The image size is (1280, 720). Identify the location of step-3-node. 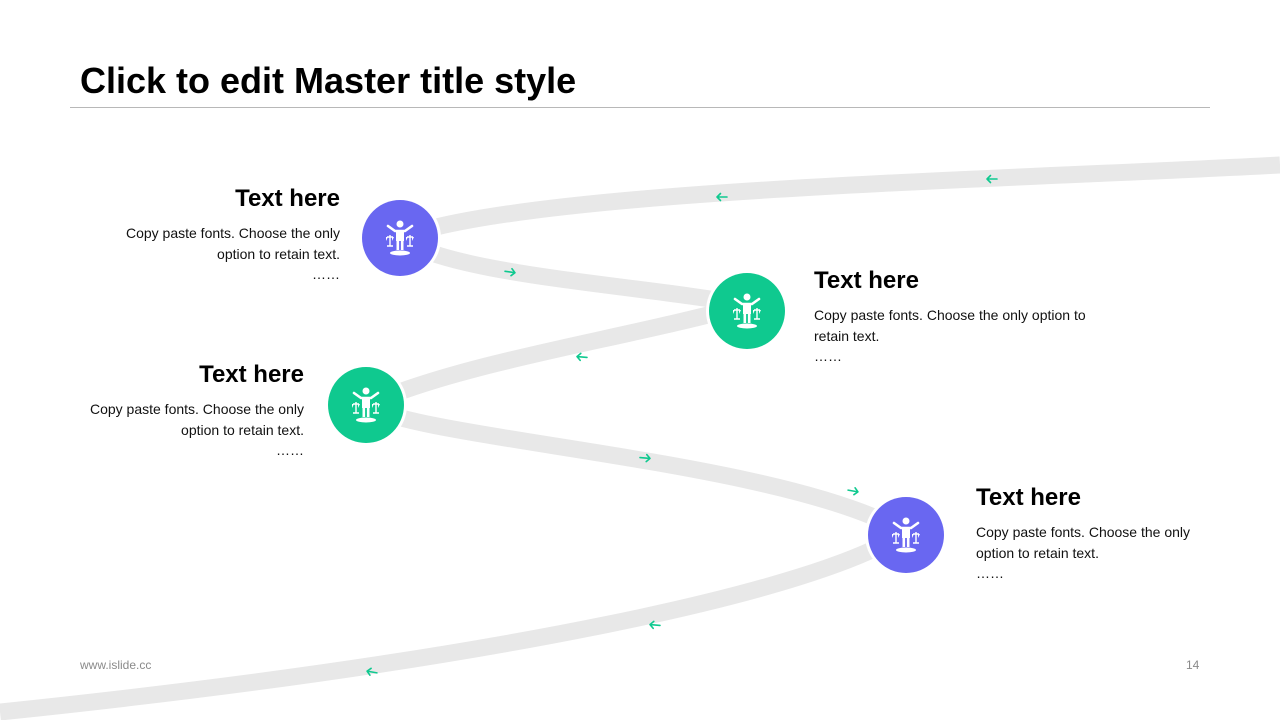
(366, 405).